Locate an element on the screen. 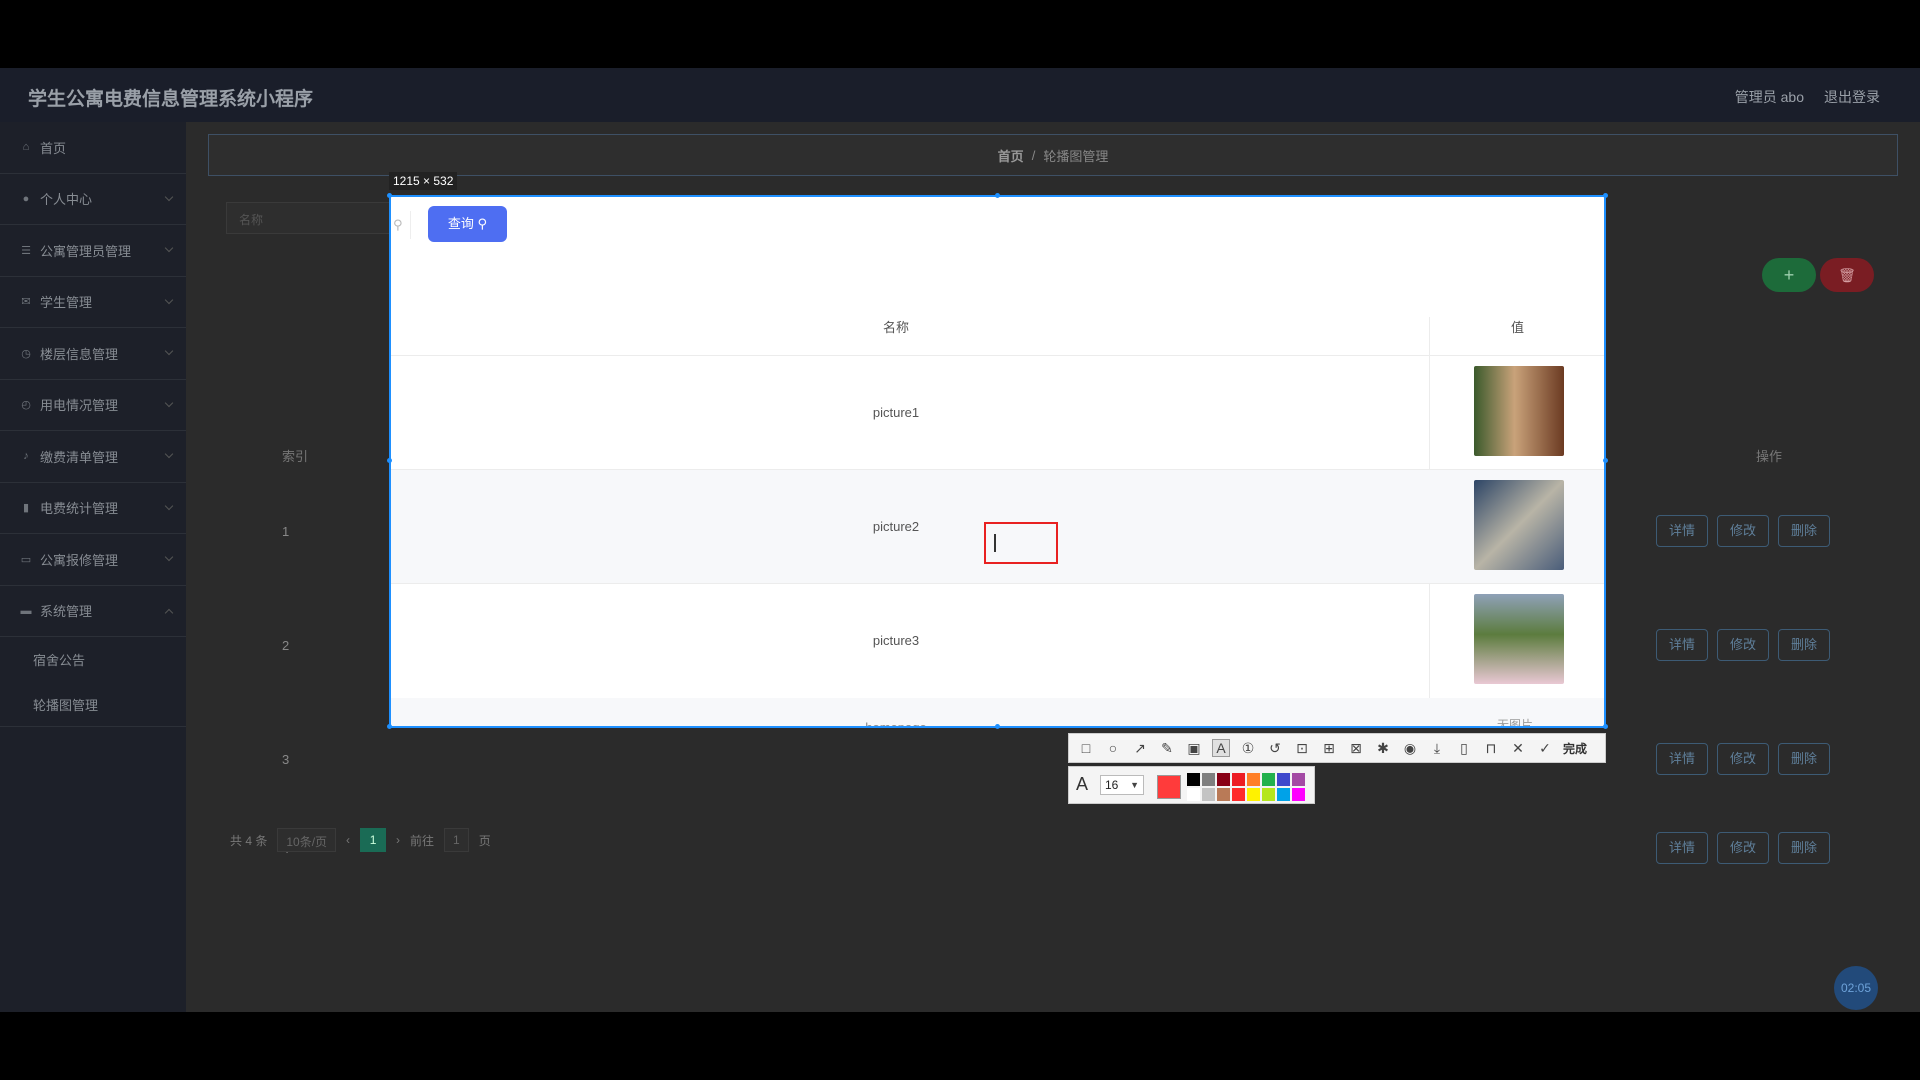  trash-icon: 🗑 is located at coordinates (1847, 275).